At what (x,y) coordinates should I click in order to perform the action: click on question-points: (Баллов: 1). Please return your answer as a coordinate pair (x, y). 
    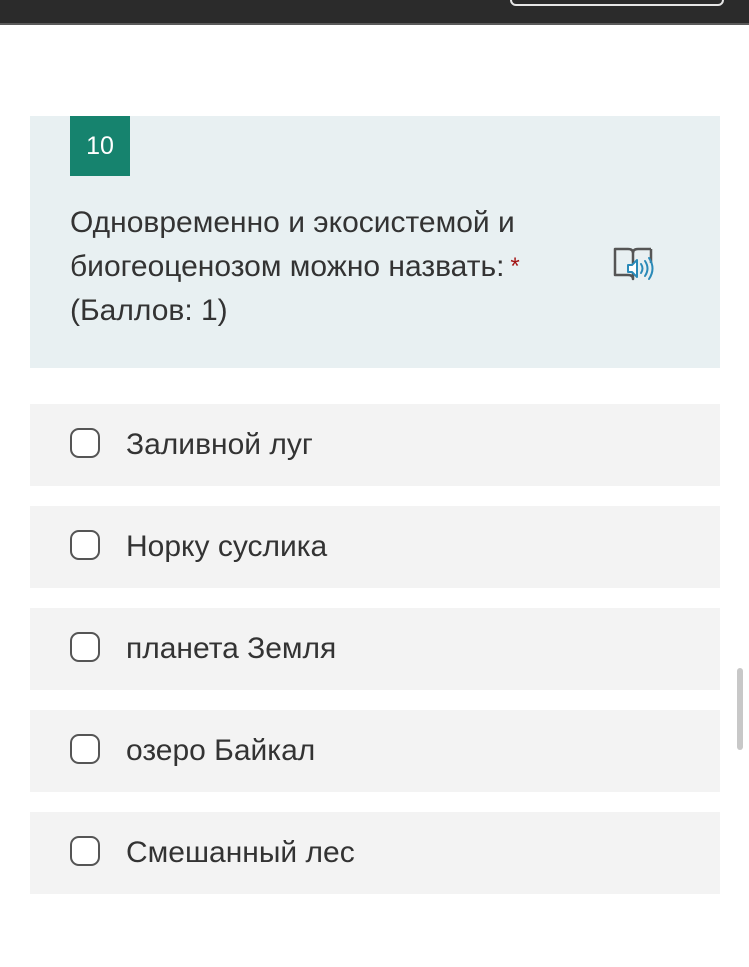
    Looking at the image, I should click on (149, 310).